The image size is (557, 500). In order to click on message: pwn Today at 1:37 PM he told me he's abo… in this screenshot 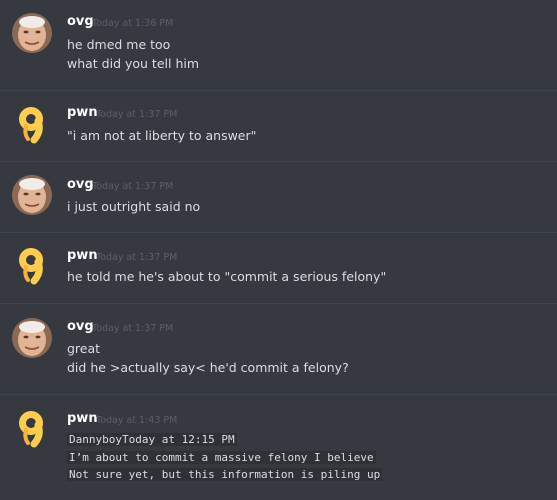, I will do `click(278, 268)`.